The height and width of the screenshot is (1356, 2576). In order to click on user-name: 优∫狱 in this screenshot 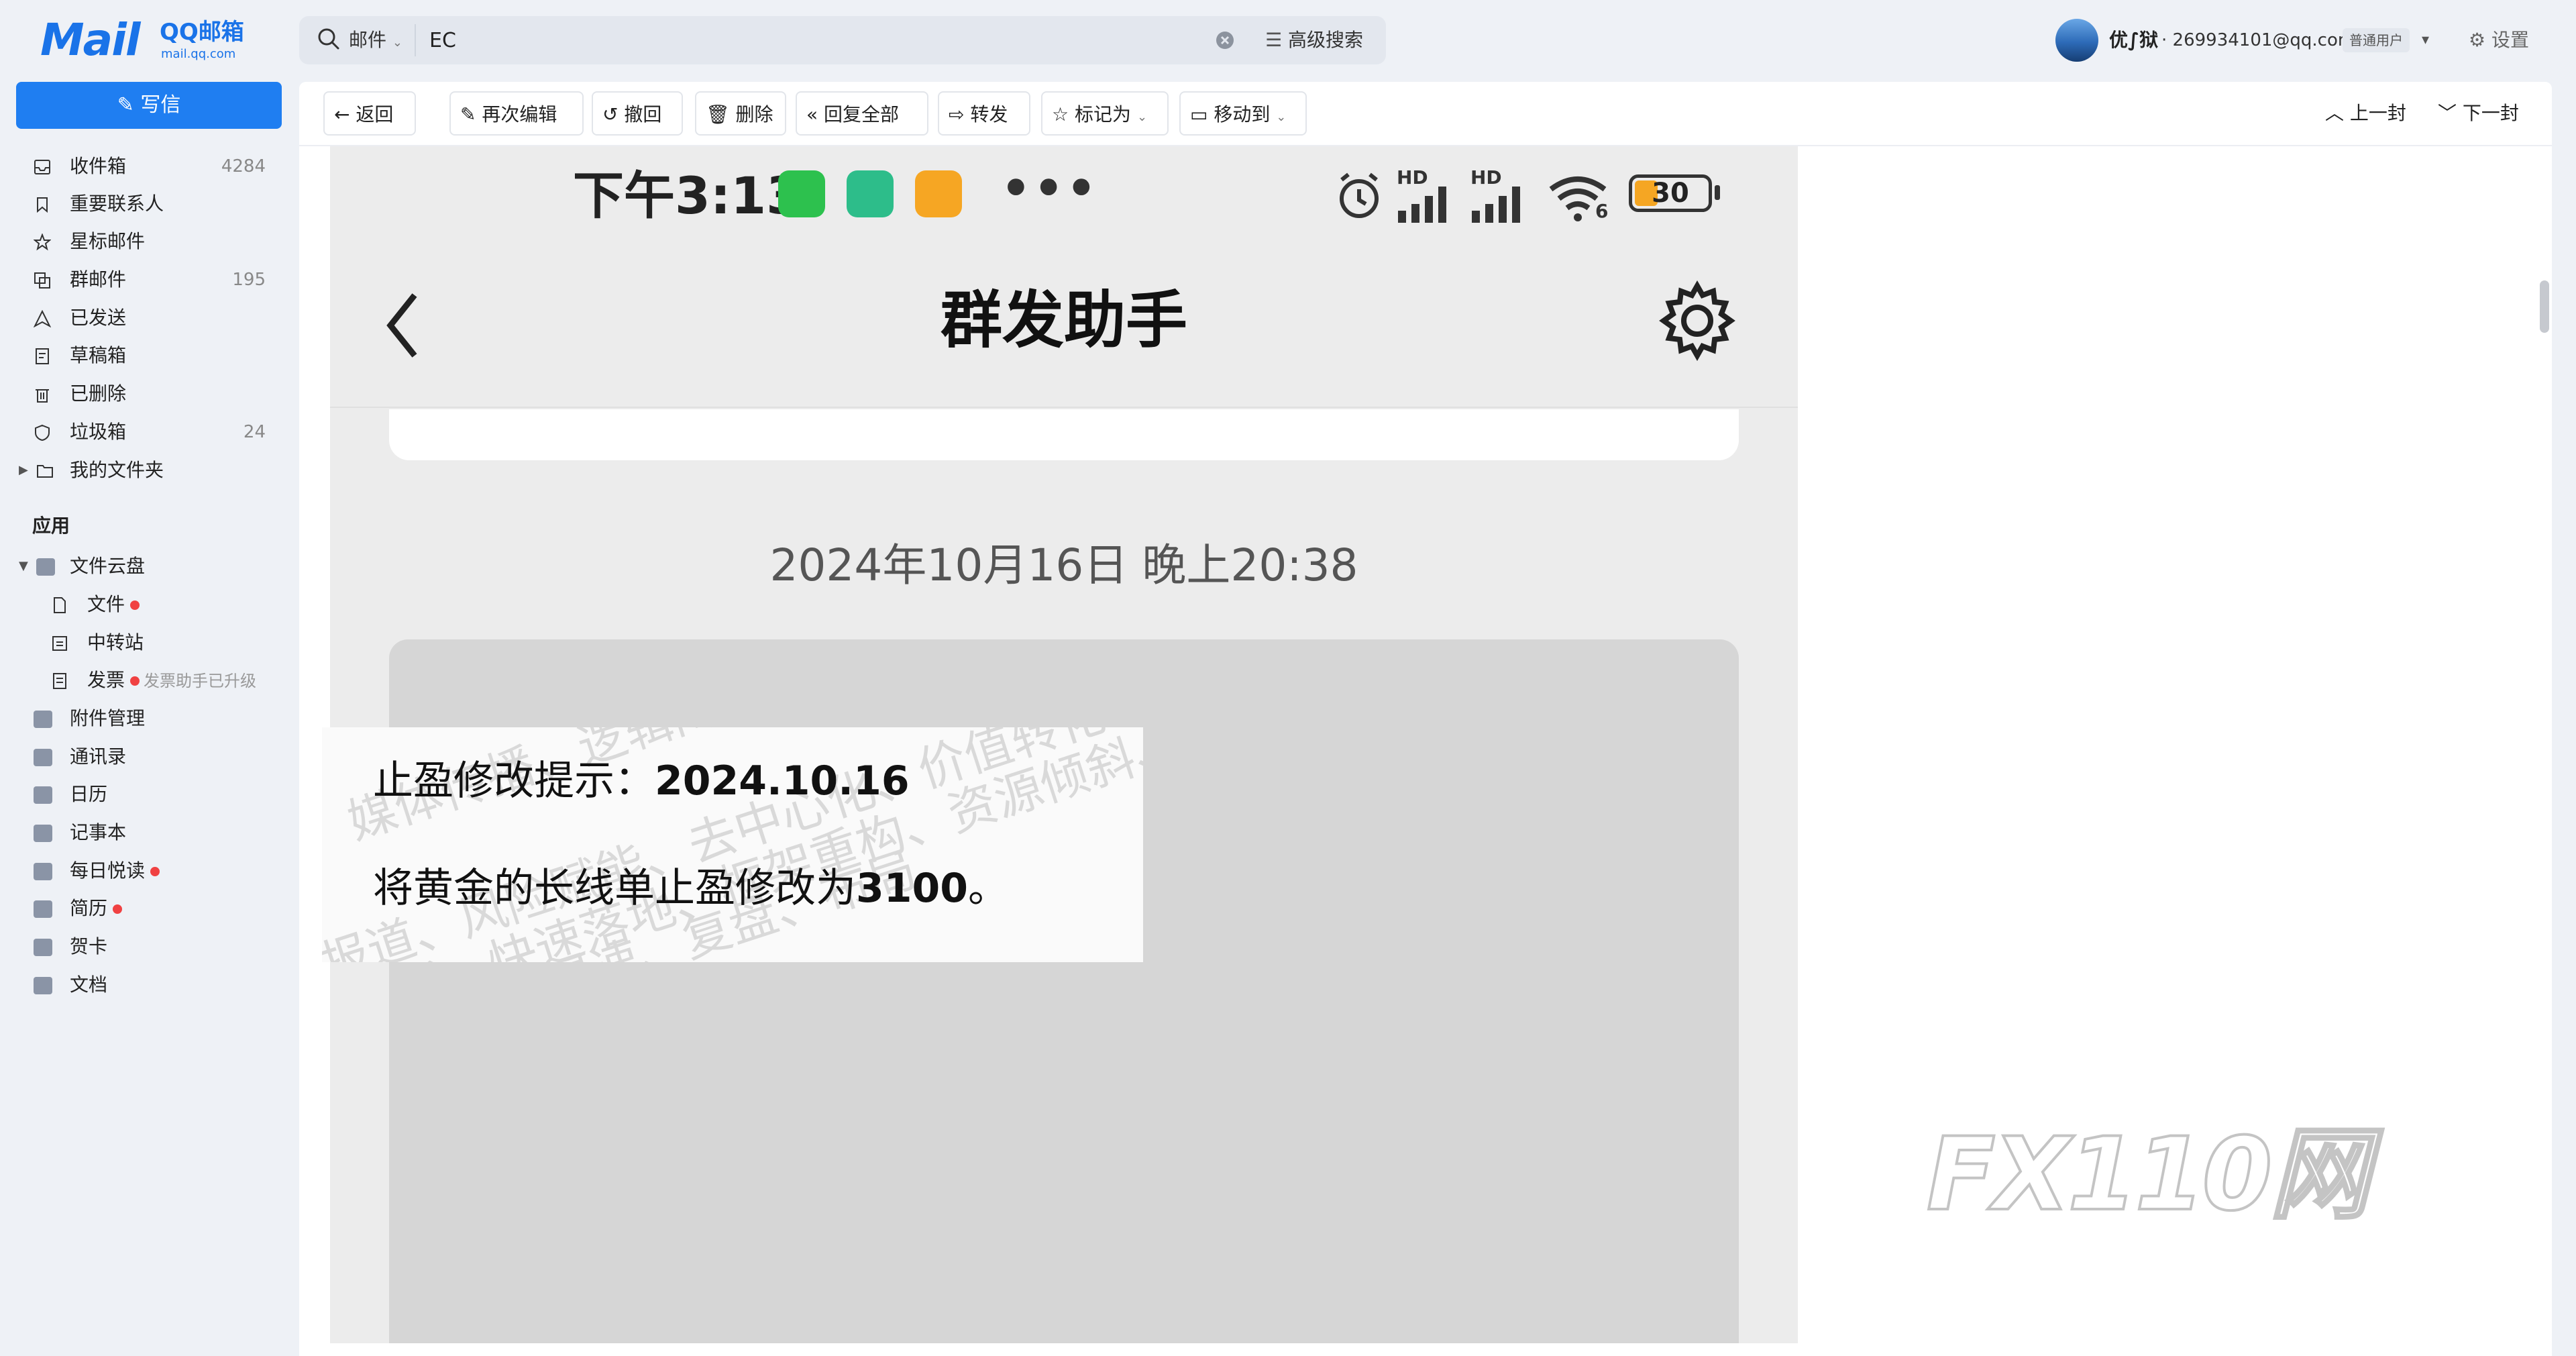, I will do `click(2133, 40)`.